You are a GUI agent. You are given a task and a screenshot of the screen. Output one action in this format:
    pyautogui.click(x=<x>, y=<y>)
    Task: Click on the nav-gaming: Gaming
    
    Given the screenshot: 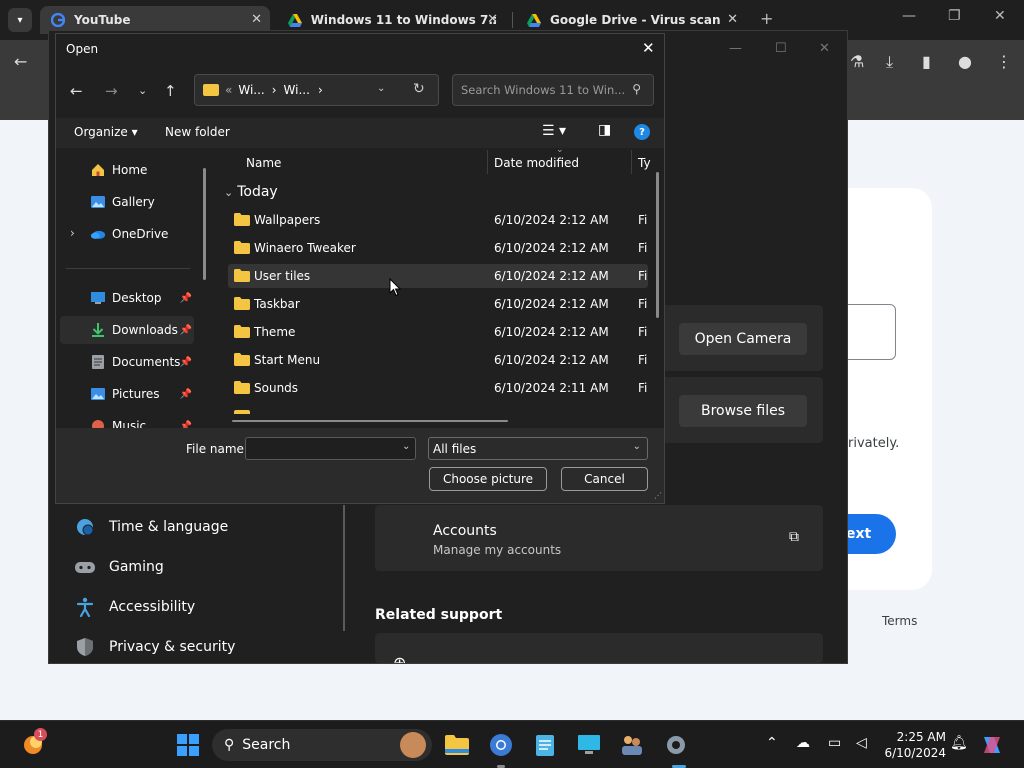 What is the action you would take?
    pyautogui.click(x=118, y=567)
    